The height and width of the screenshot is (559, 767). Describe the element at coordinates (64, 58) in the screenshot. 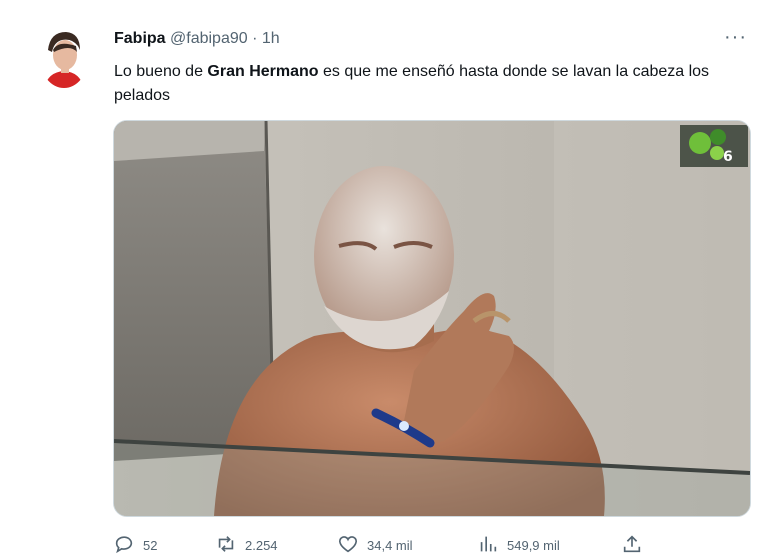

I see `avatar` at that location.